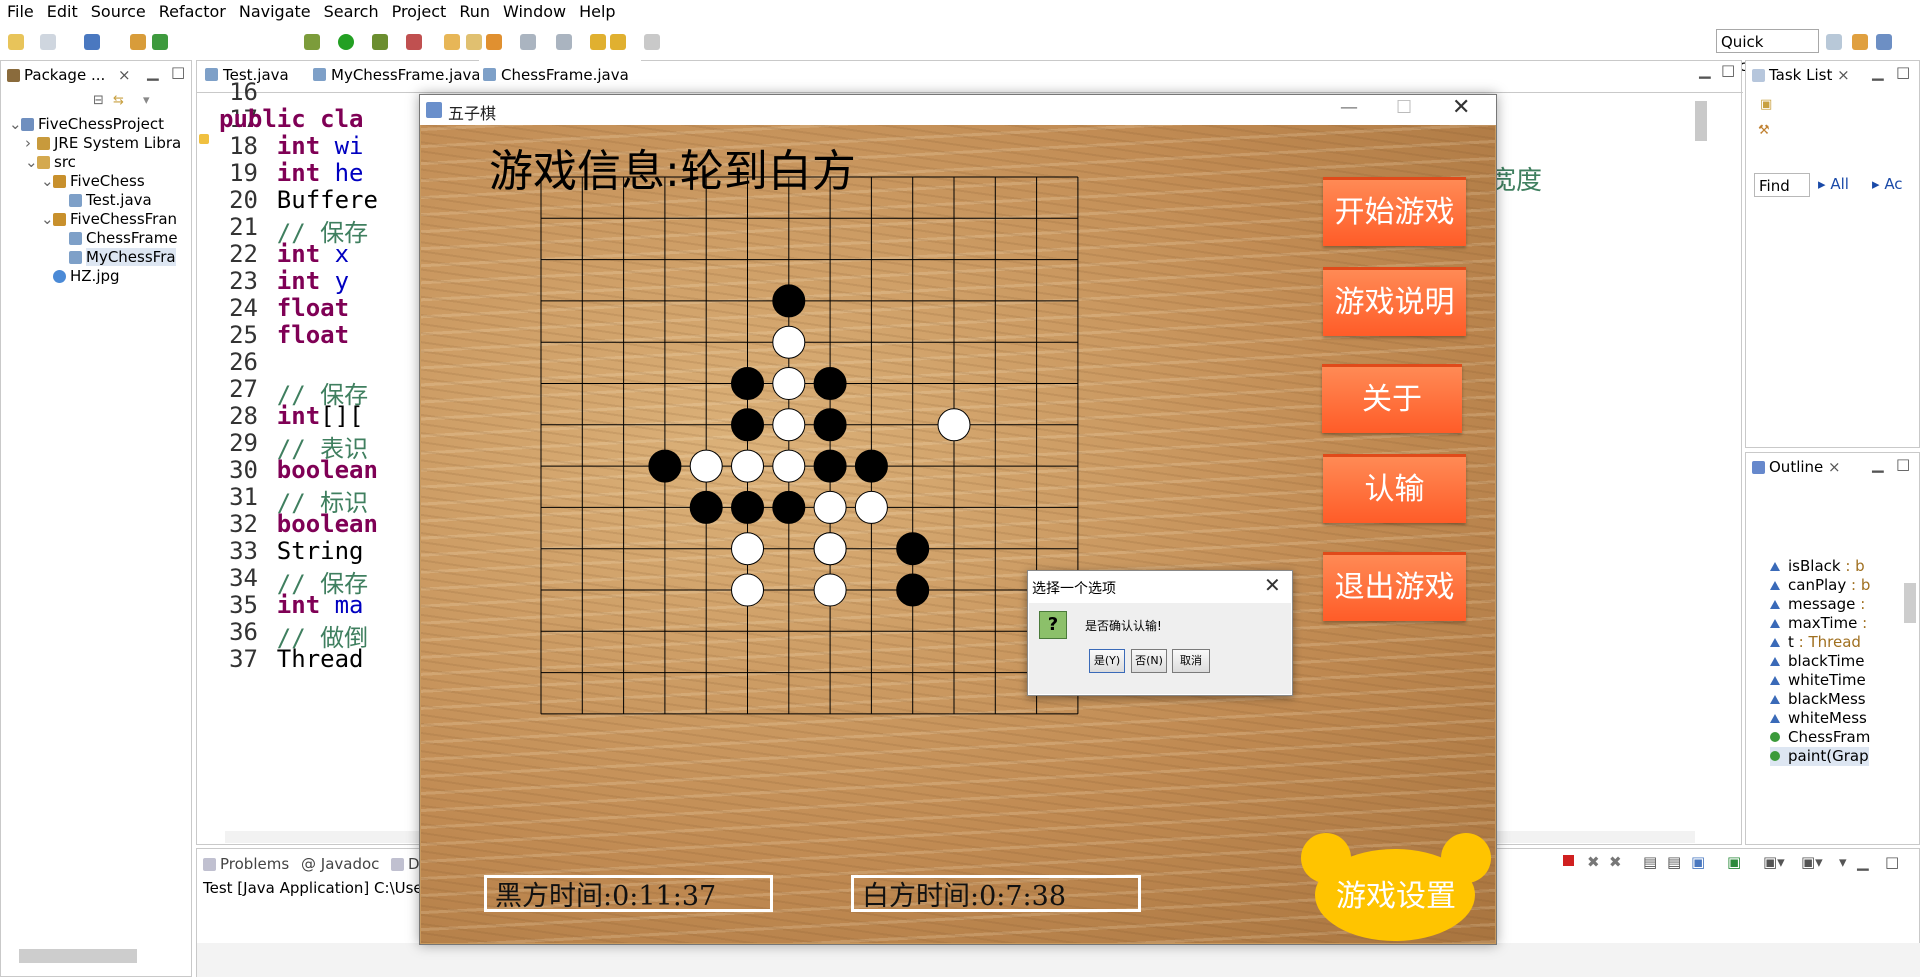  What do you see at coordinates (1817, 604) in the screenshot?
I see `outline-item: message :` at bounding box center [1817, 604].